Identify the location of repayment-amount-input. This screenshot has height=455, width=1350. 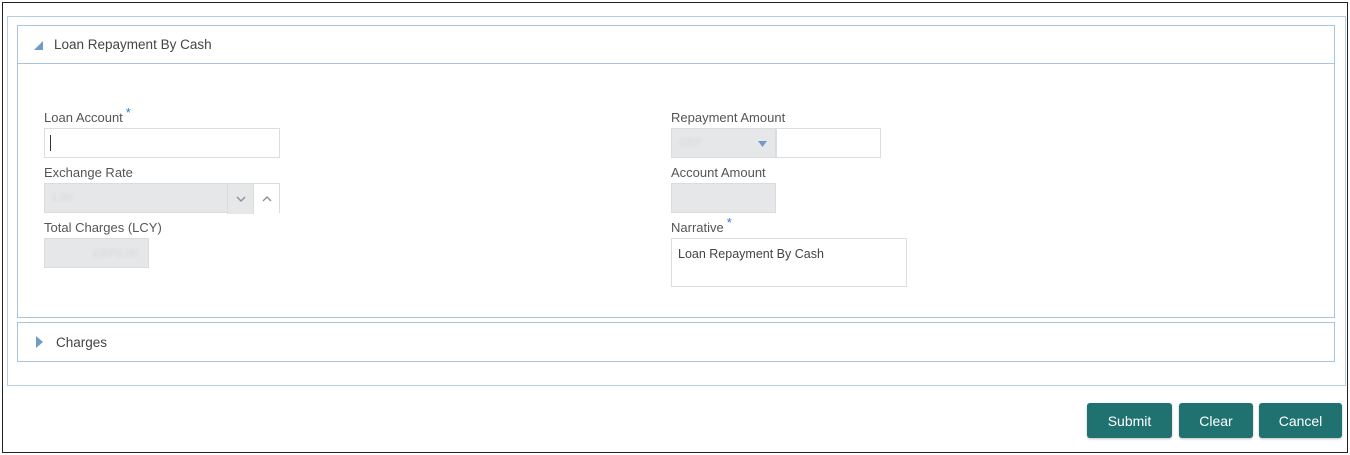
(828, 143).